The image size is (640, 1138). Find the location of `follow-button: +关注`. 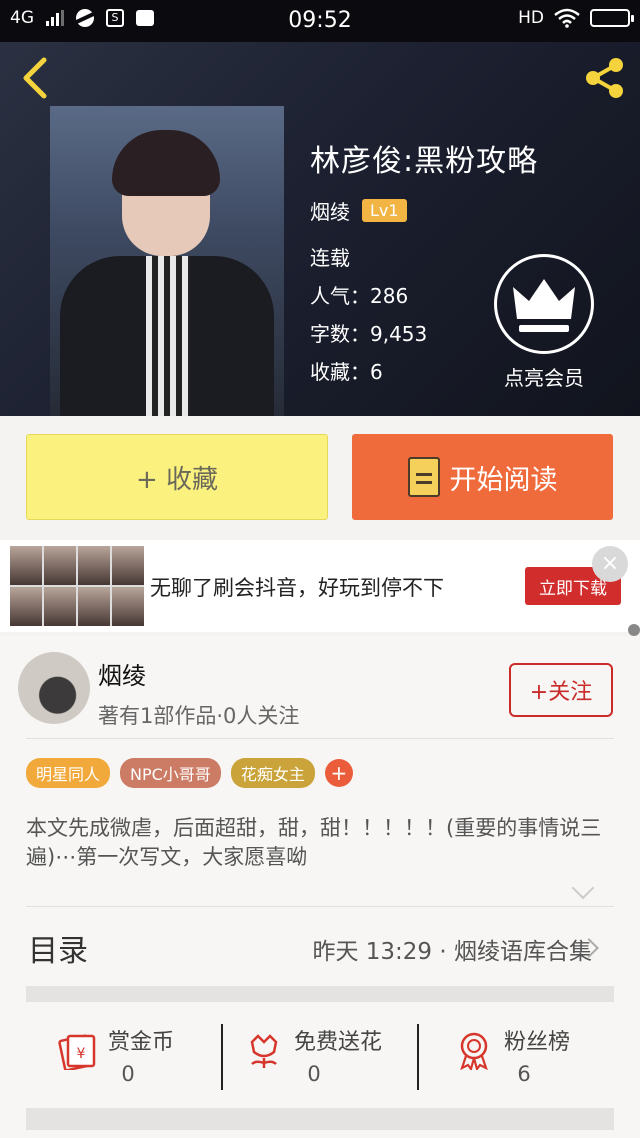

follow-button: +关注 is located at coordinates (561, 690).